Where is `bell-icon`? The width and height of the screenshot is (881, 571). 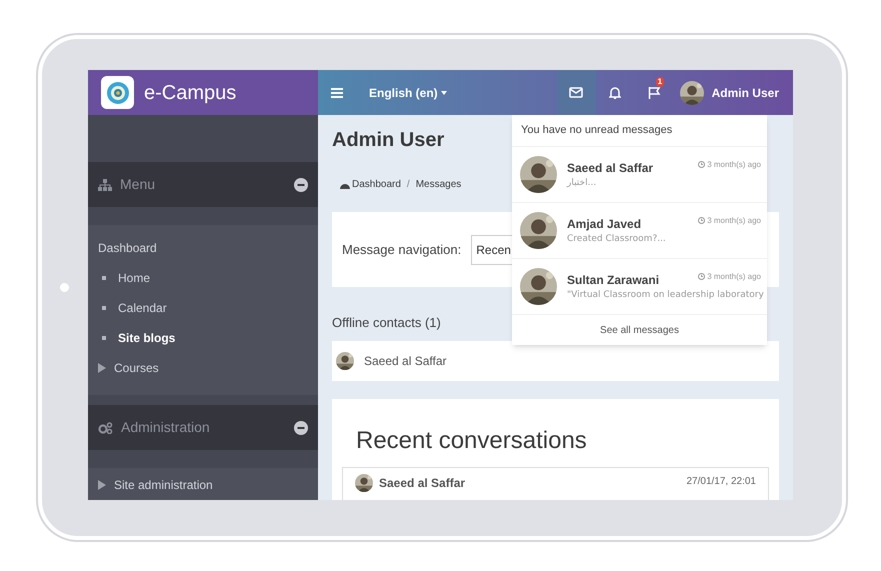 bell-icon is located at coordinates (615, 92).